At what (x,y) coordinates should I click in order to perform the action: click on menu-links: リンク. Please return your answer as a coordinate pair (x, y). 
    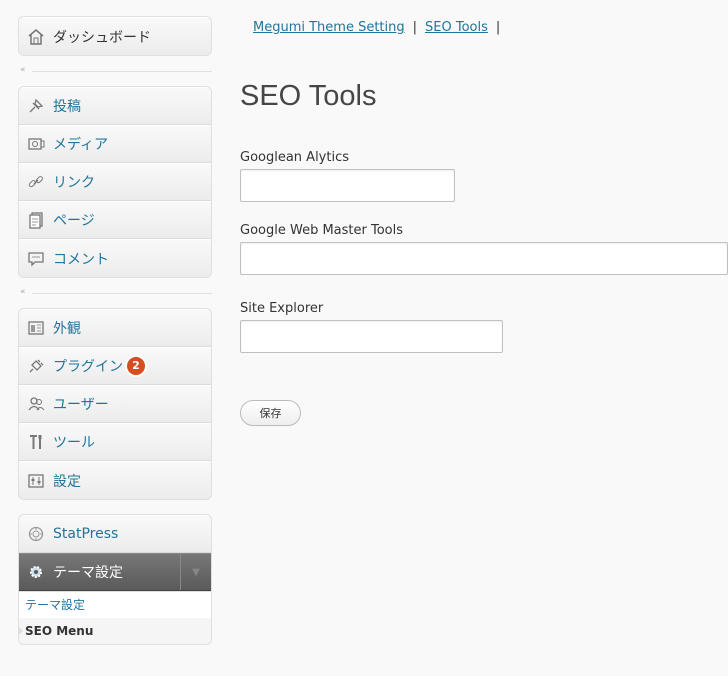
    Looking at the image, I should click on (115, 182).